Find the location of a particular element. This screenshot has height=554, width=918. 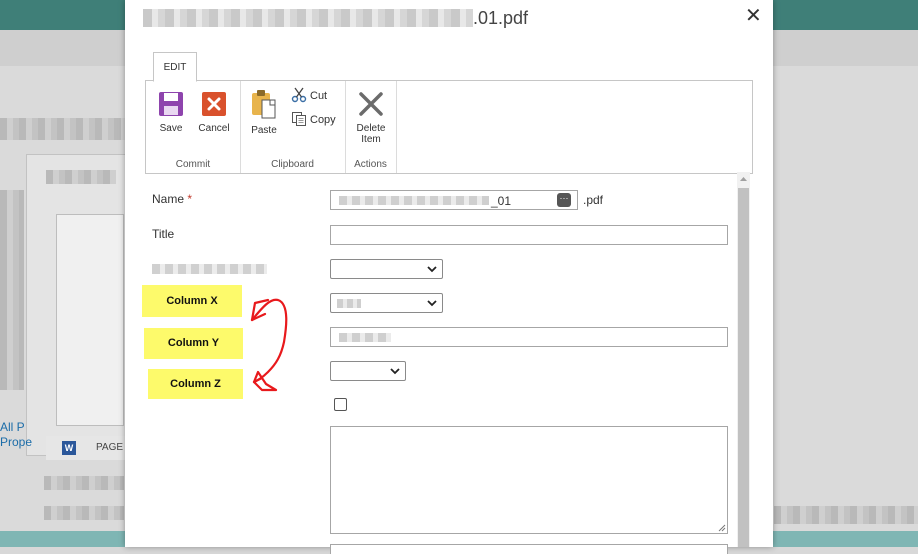

background-preview is located at coordinates (90, 320).